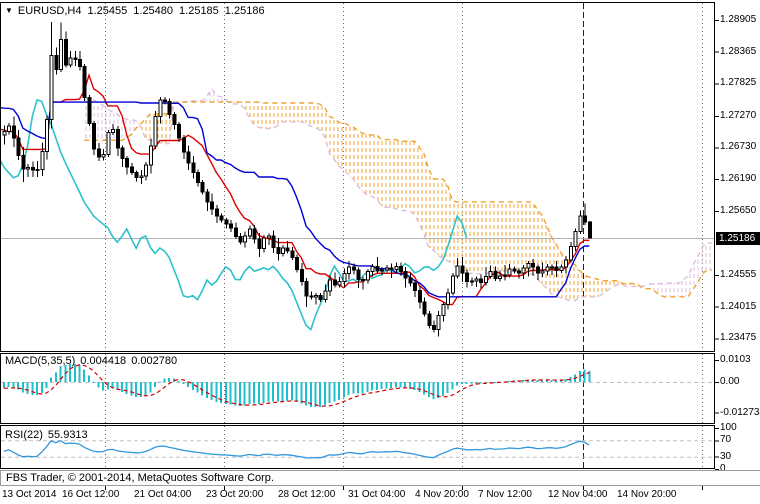  I want to click on macd-panel, so click(357, 385).